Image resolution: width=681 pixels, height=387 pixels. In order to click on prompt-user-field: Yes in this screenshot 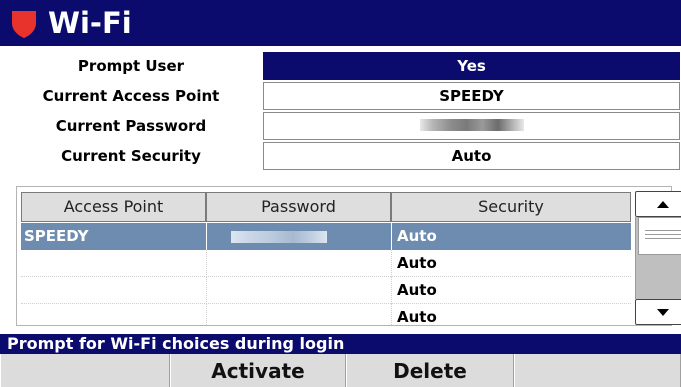, I will do `click(471, 66)`.